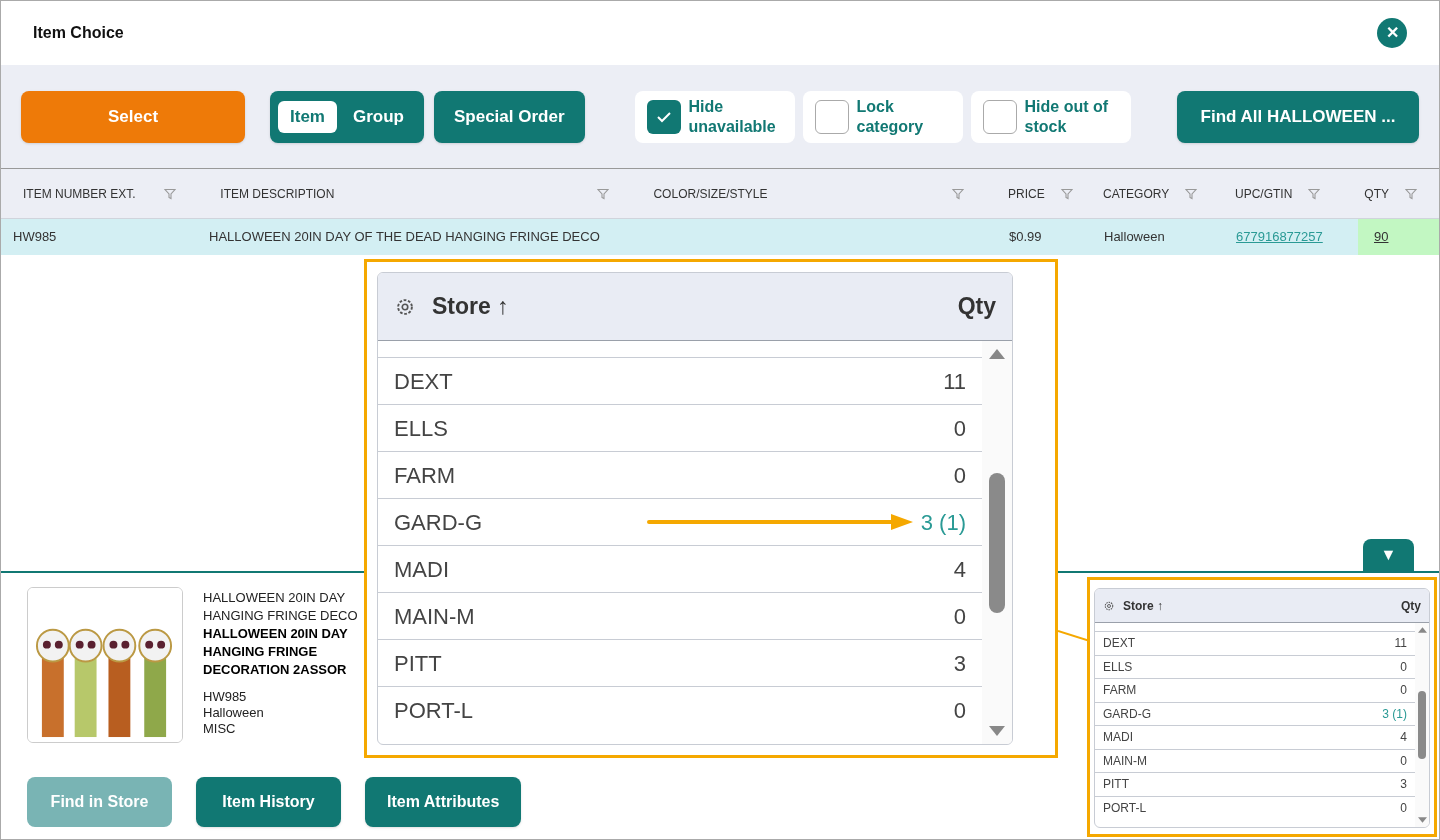 This screenshot has width=1440, height=840. I want to click on checkbox-label: Lock category, so click(890, 116).